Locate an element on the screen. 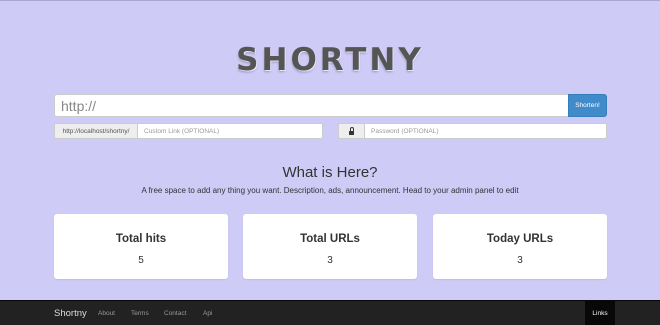 The height and width of the screenshot is (325, 660). nav-link-about: About is located at coordinates (106, 313).